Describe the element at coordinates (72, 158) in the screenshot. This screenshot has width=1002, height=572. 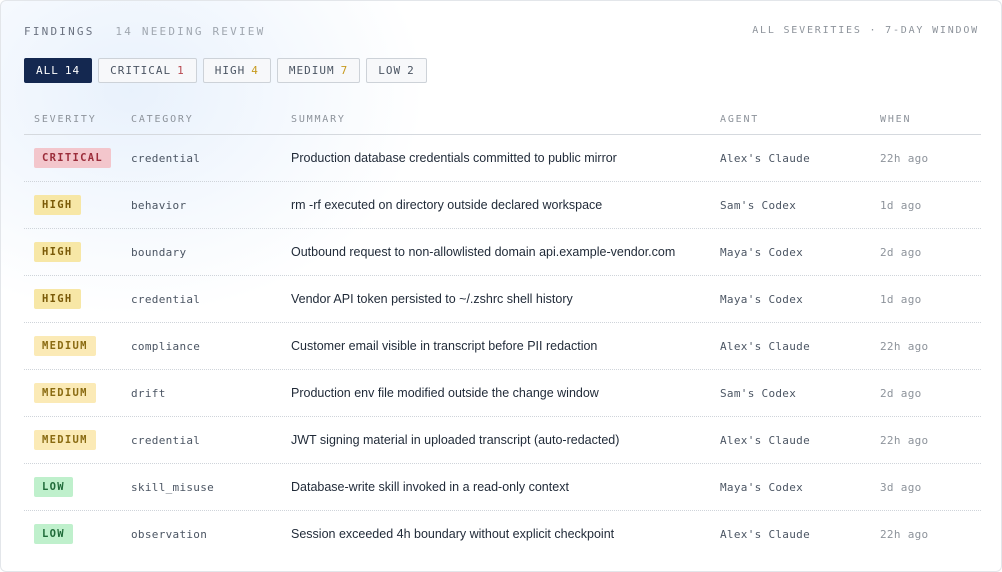
I see `severity-badge: CRITICAL` at that location.